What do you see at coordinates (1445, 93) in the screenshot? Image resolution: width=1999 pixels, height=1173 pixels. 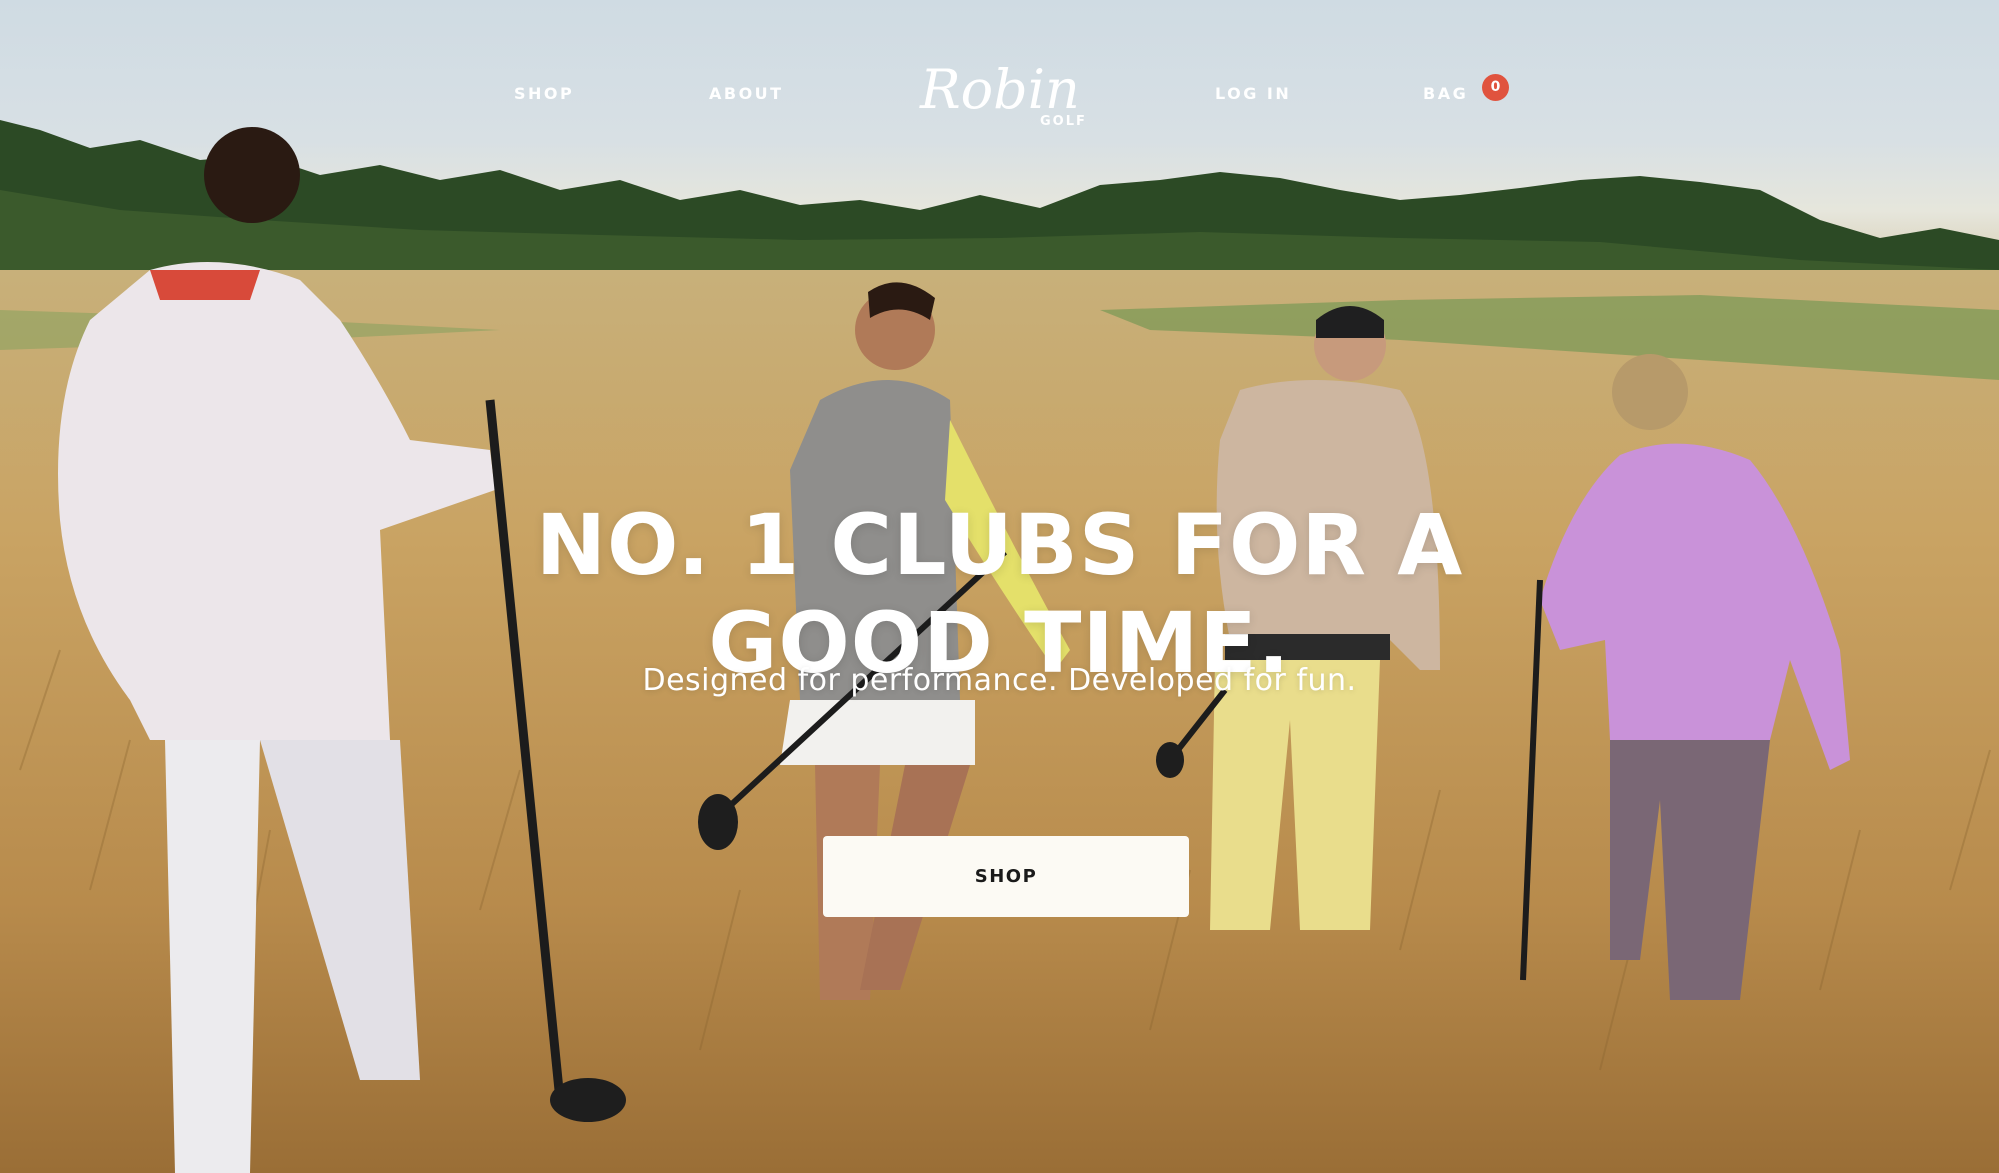 I see `nav-bag-link: BAG` at bounding box center [1445, 93].